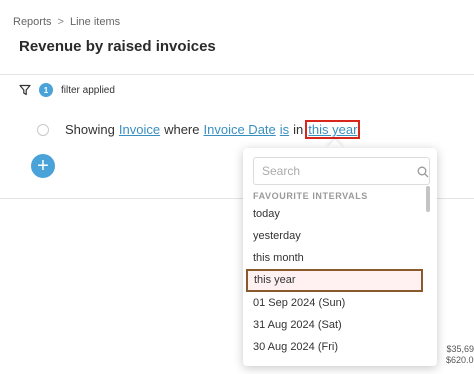 This screenshot has width=474, height=374. Describe the element at coordinates (334, 325) in the screenshot. I see `interval-item-date: 31 Aug 2024 (Sat)` at that location.